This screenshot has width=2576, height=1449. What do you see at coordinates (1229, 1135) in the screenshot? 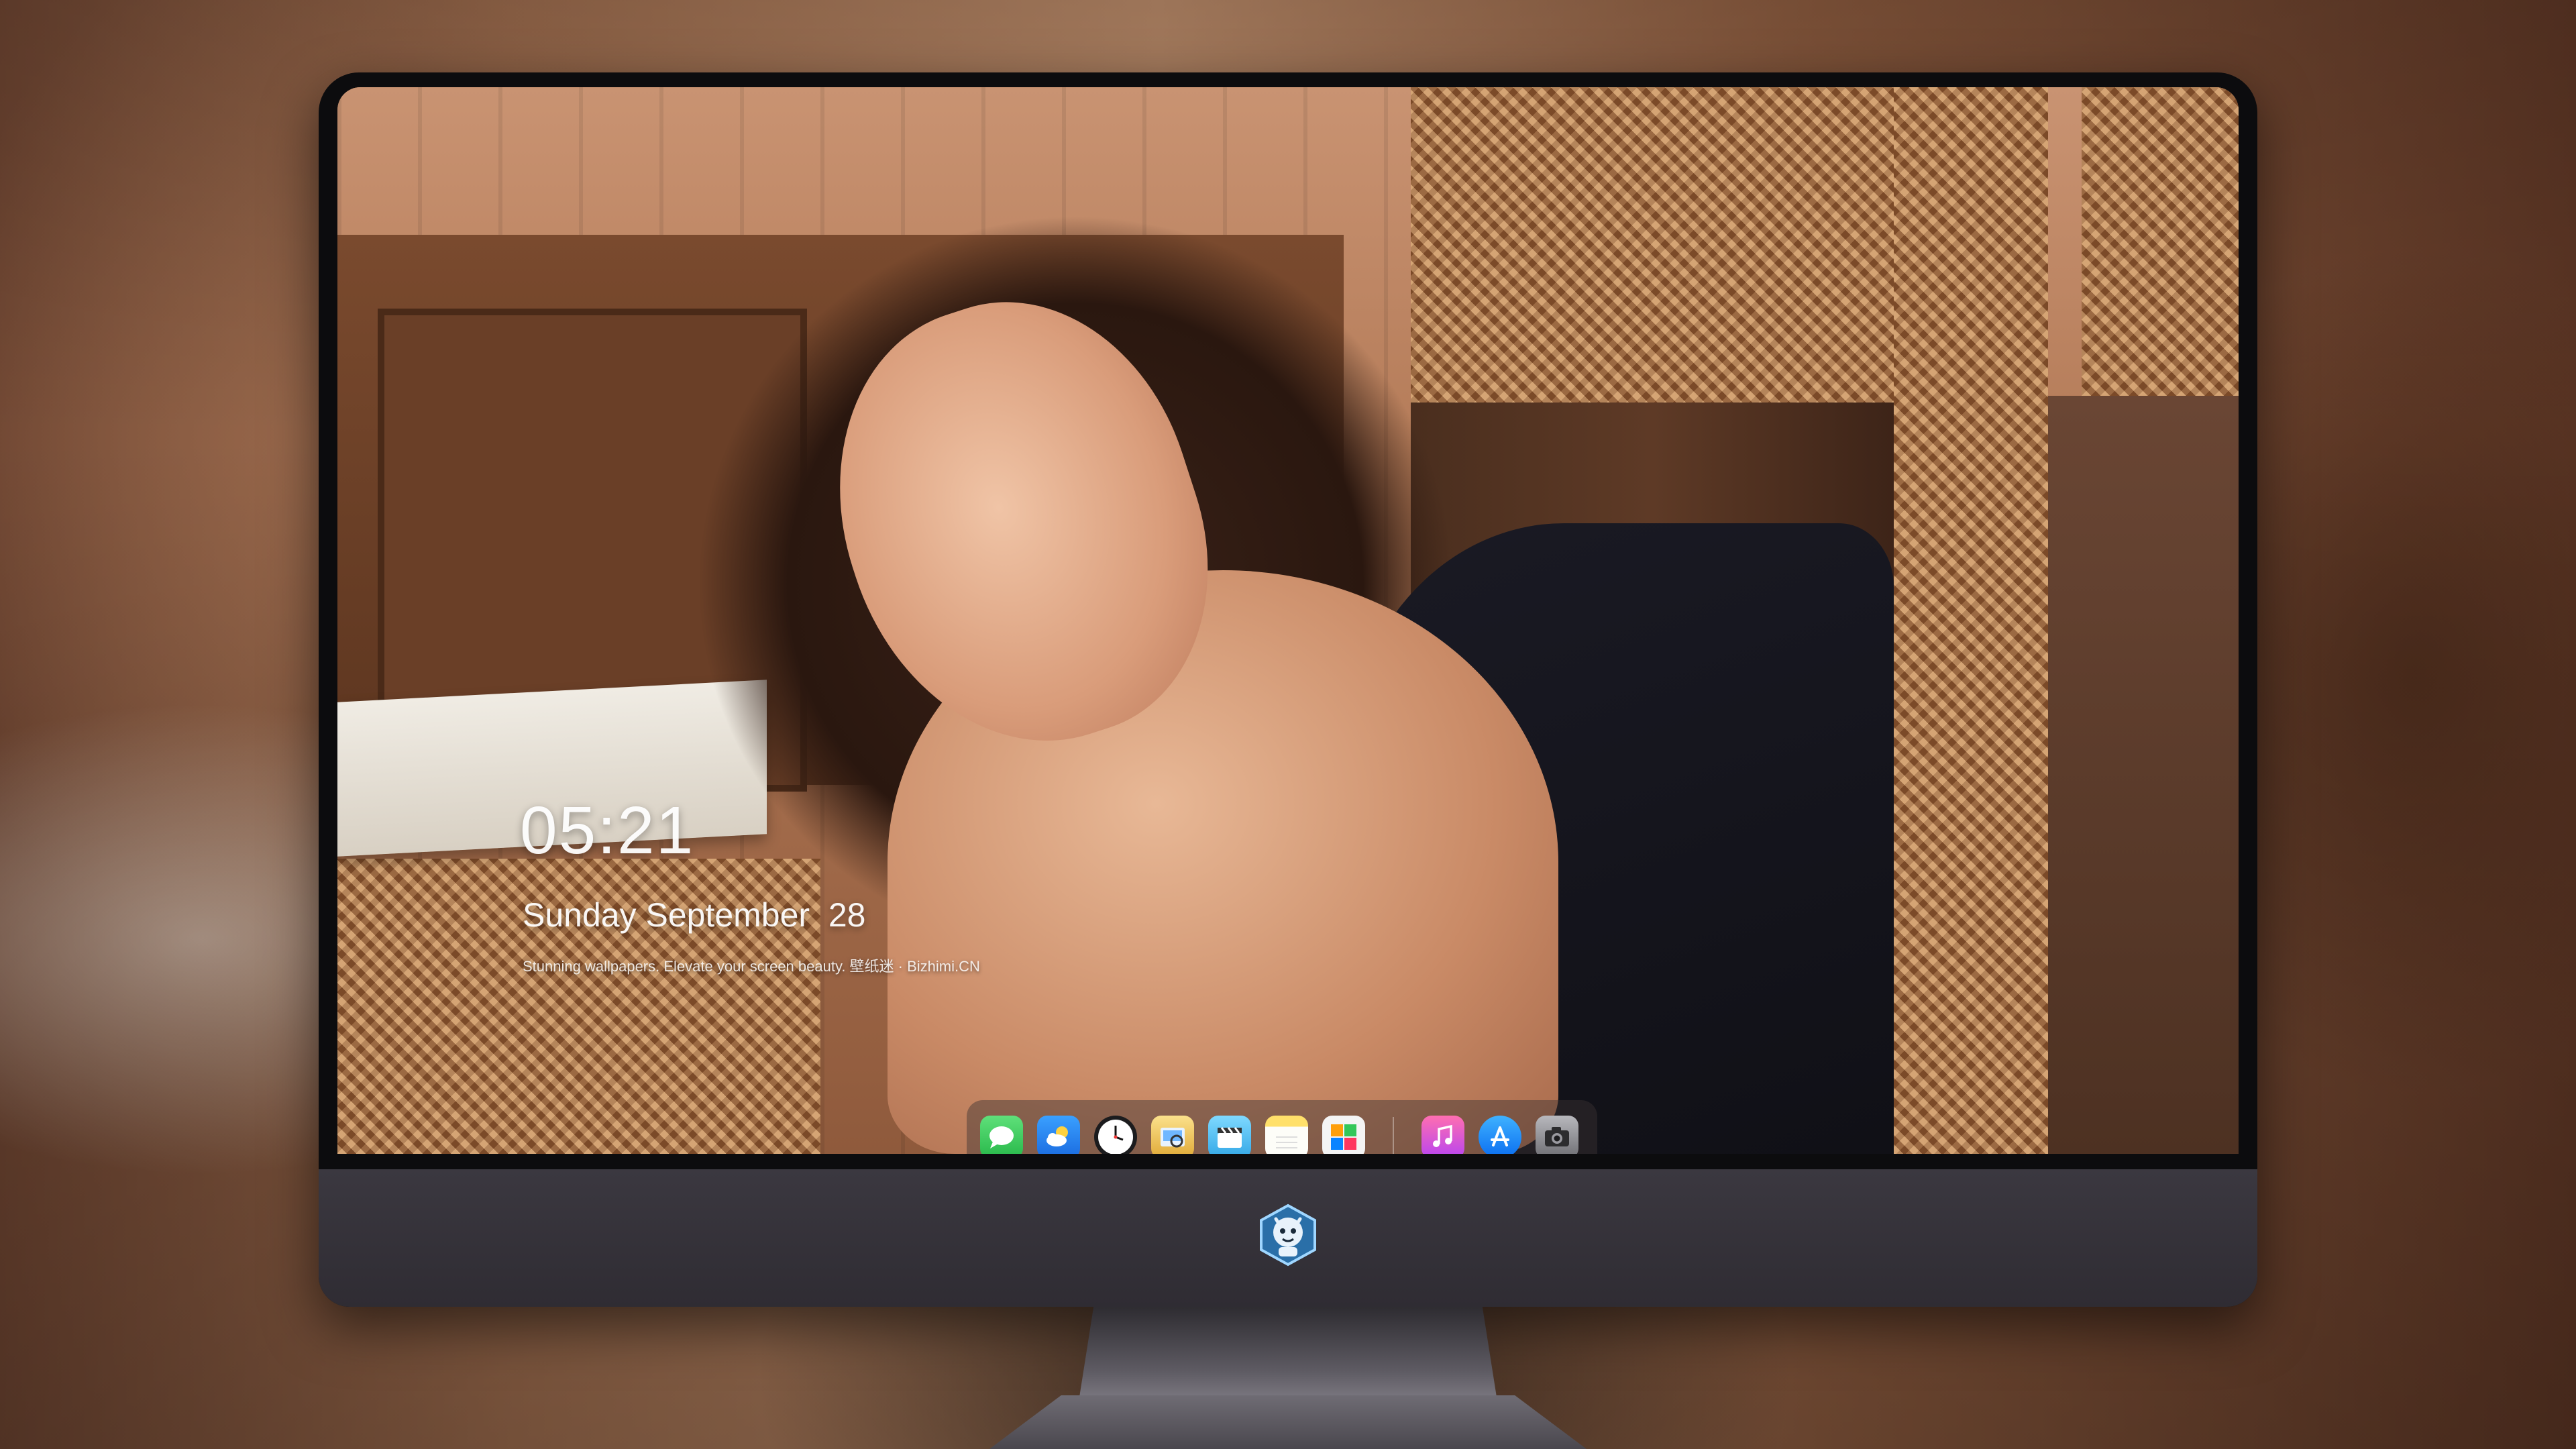
I see `clapperboard-icon` at bounding box center [1229, 1135].